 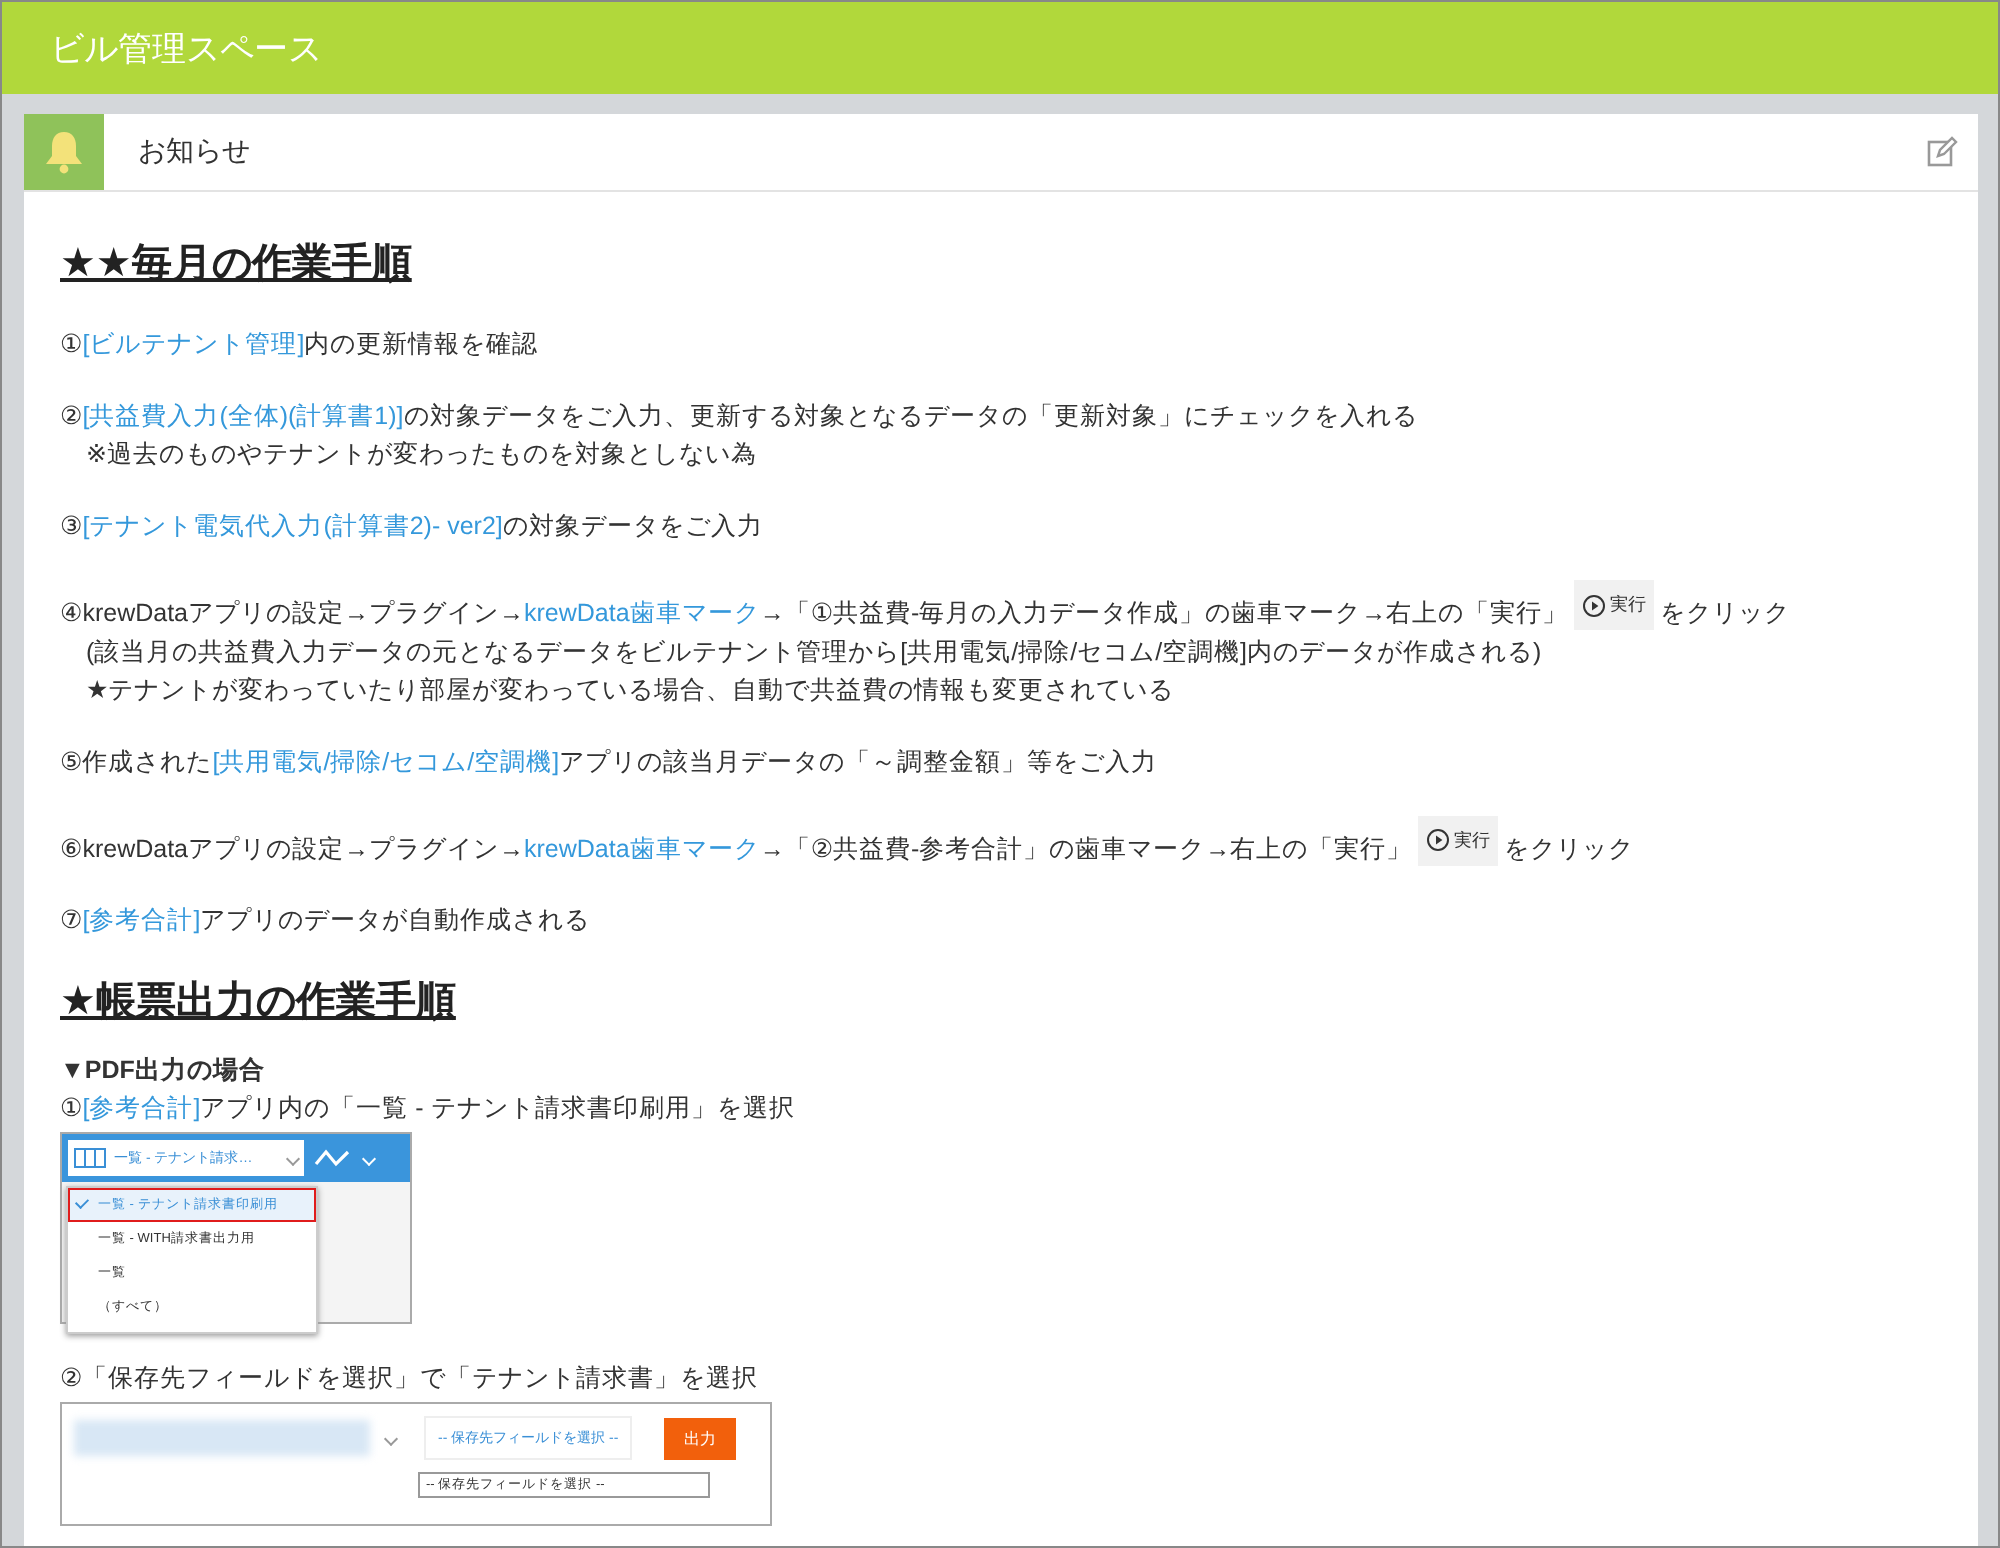 What do you see at coordinates (292, 526) in the screenshot?
I see `link: [テナント電気代入力(計算書2)- ver2]` at bounding box center [292, 526].